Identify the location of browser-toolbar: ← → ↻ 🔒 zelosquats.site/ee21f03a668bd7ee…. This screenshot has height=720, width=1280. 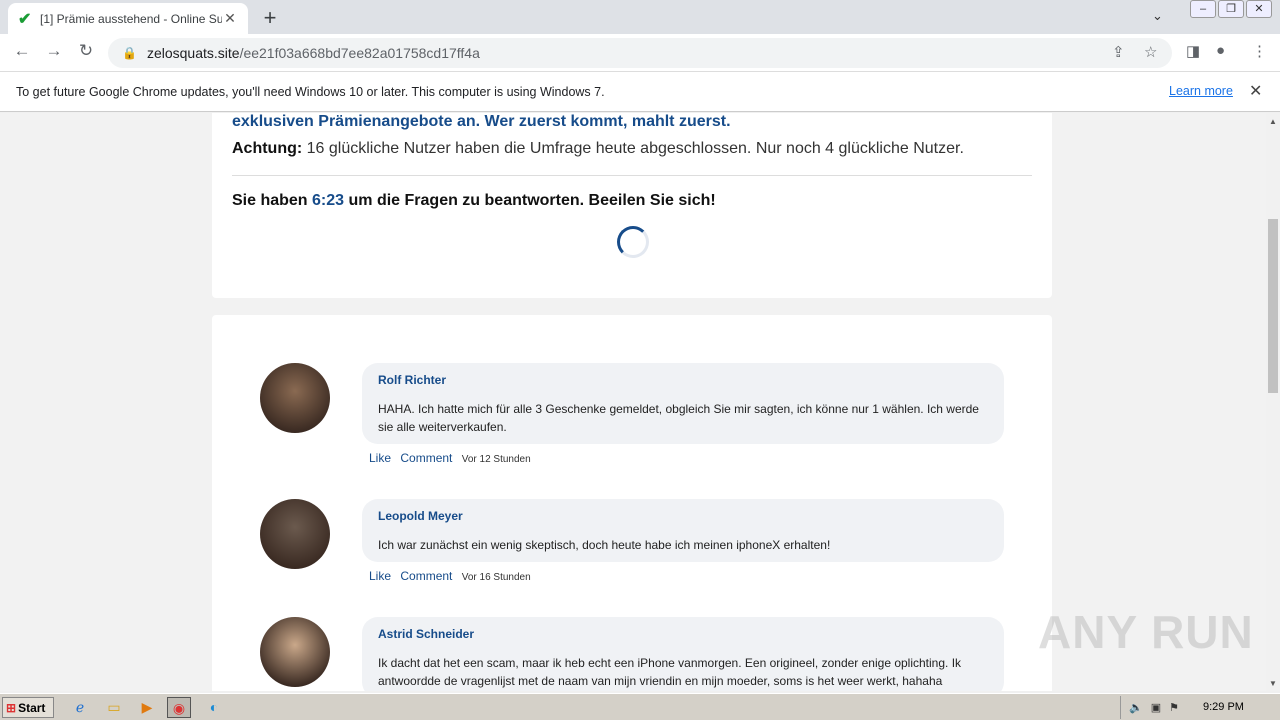
(640, 53).